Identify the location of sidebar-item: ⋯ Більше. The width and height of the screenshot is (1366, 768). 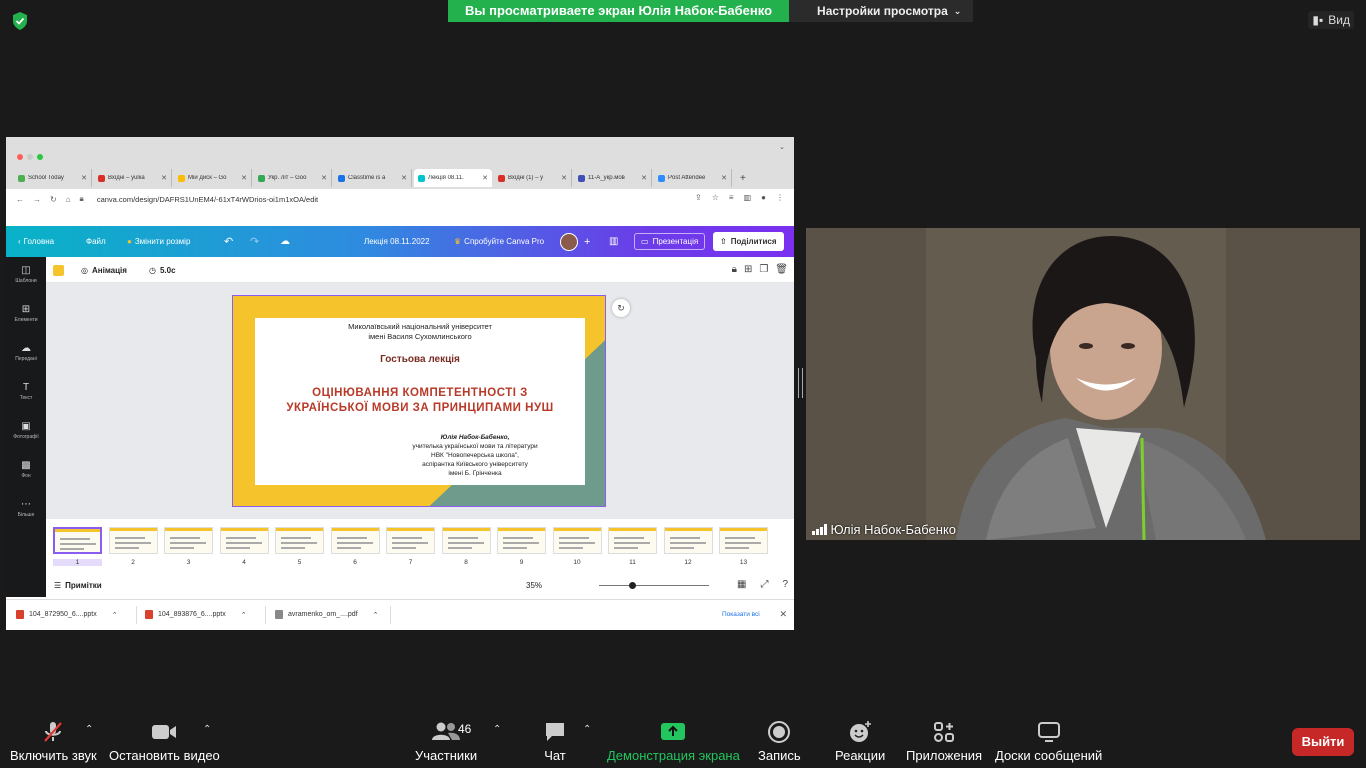
(26, 508).